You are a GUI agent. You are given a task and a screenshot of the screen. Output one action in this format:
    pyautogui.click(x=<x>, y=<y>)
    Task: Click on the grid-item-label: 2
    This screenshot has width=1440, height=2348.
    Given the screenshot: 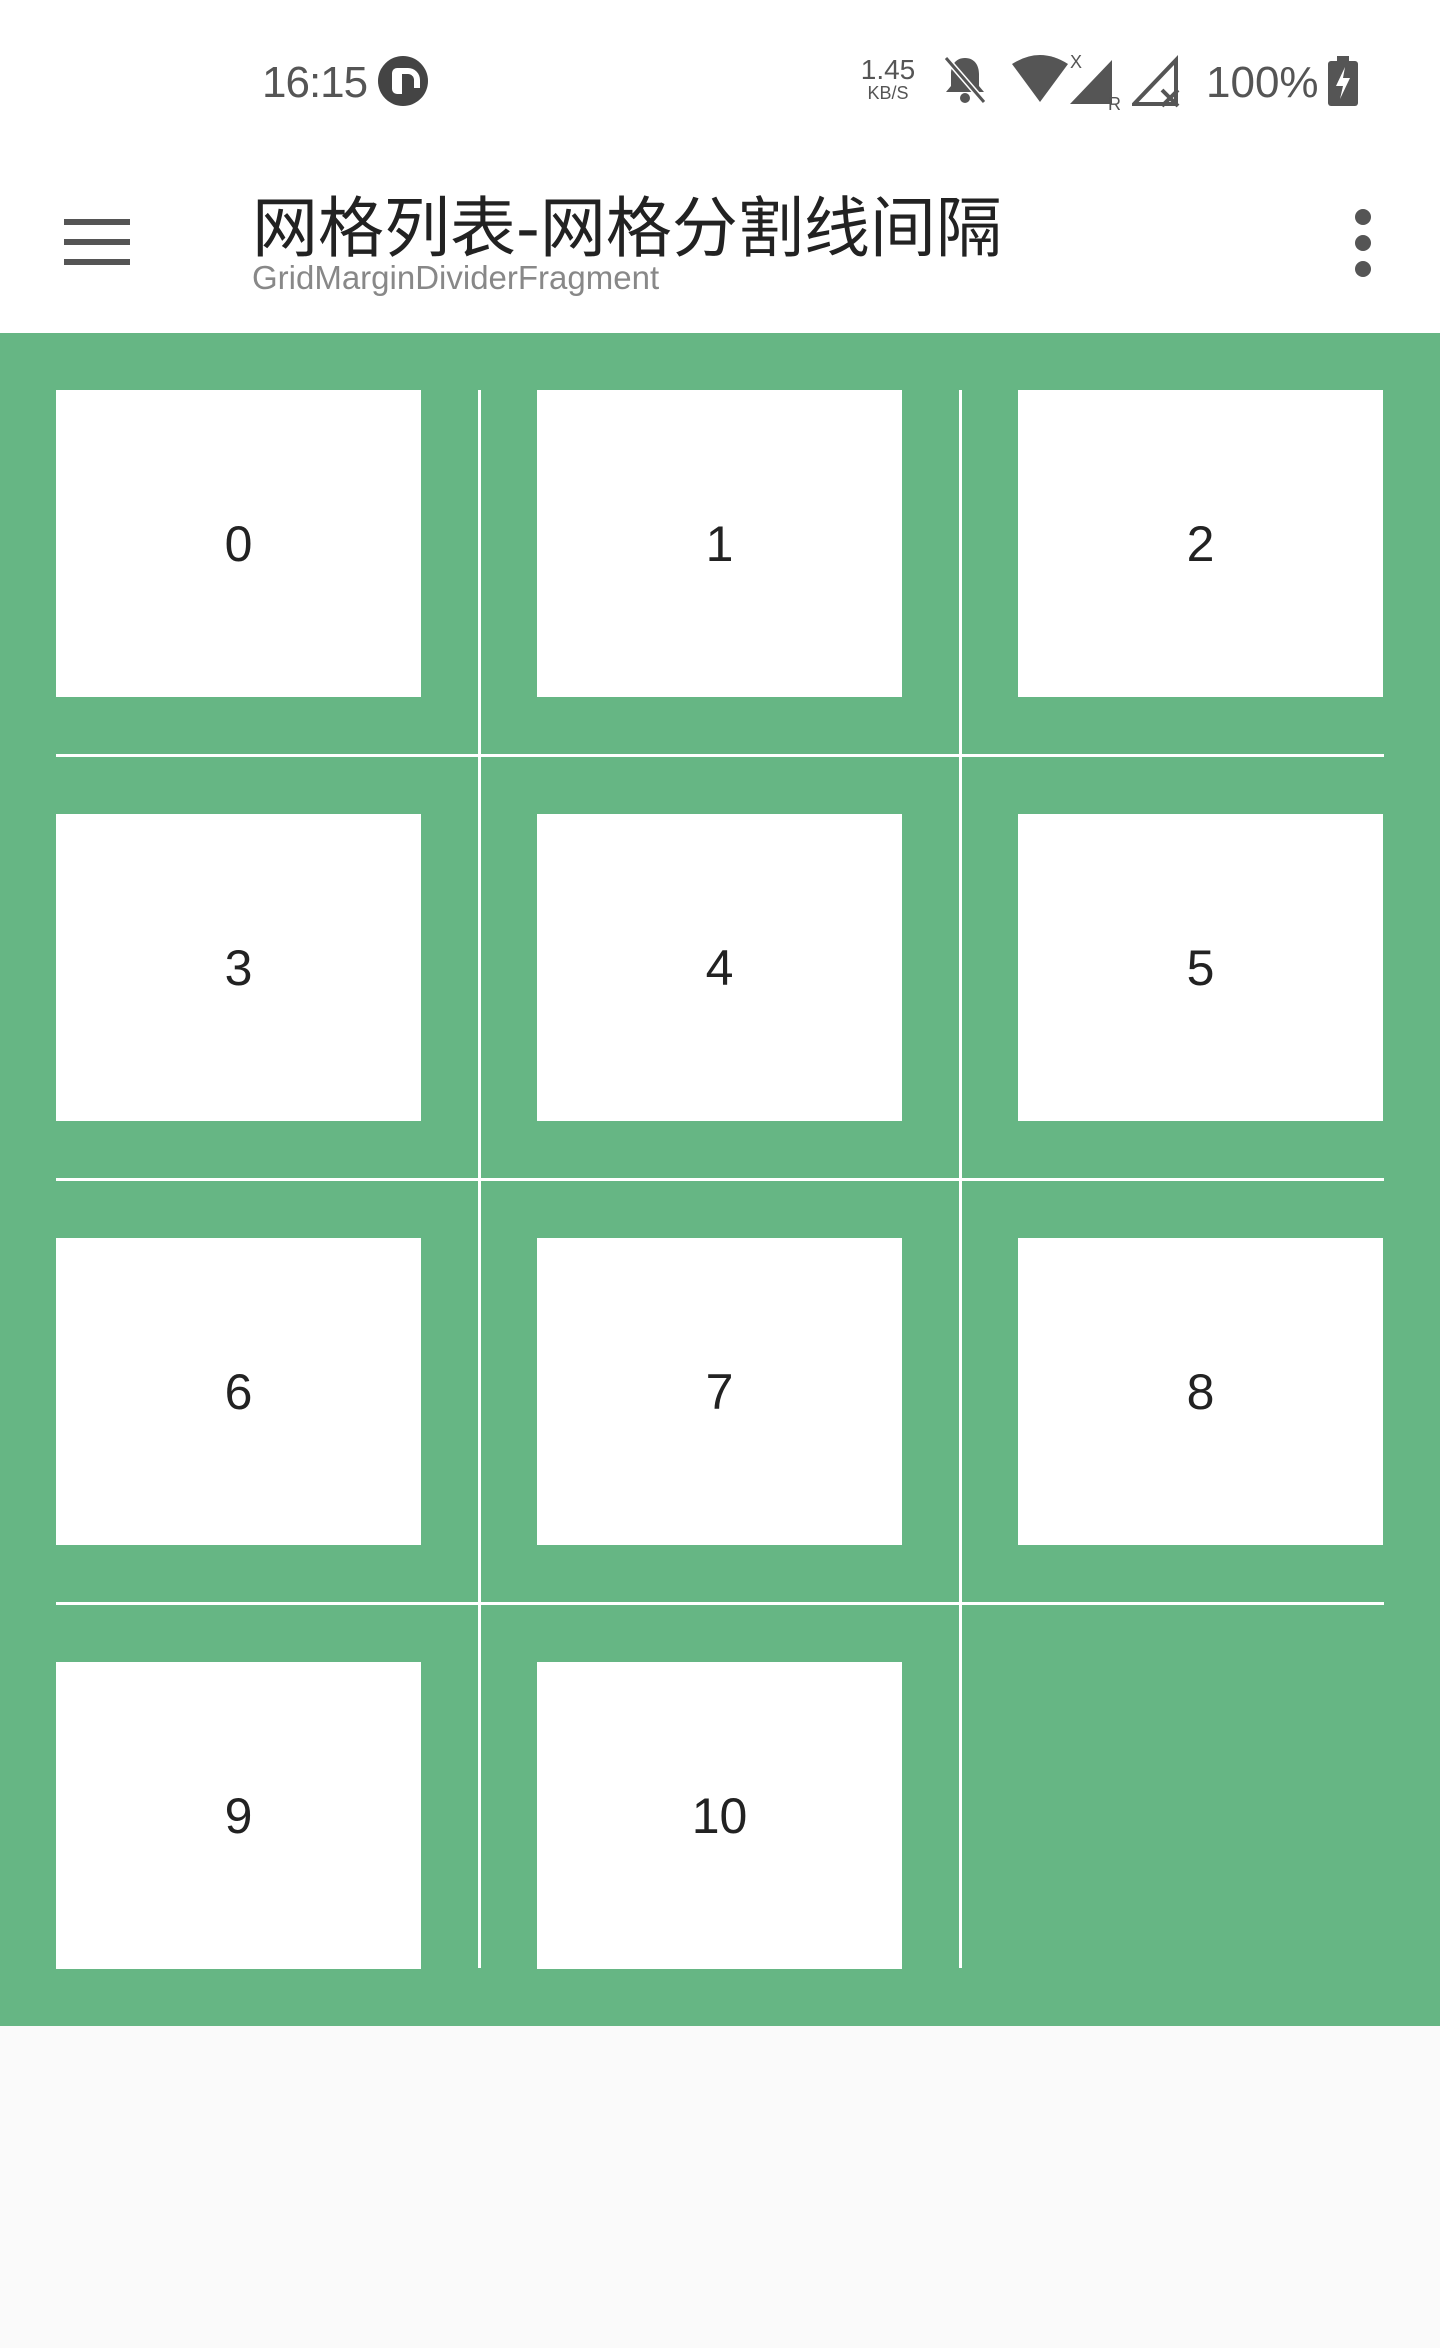 What is the action you would take?
    pyautogui.click(x=1200, y=543)
    